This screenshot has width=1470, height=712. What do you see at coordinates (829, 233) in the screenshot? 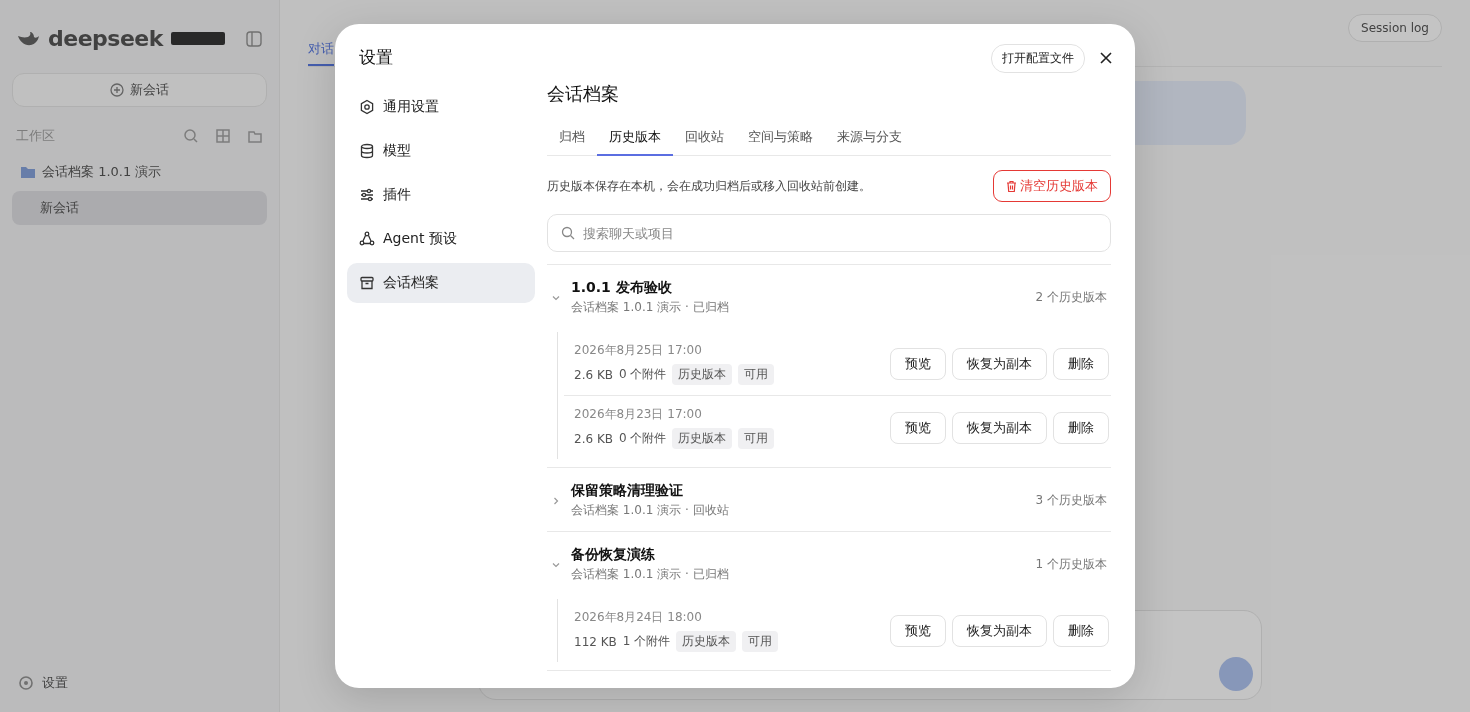
I see `search-field: 搜索聊天或项目` at bounding box center [829, 233].